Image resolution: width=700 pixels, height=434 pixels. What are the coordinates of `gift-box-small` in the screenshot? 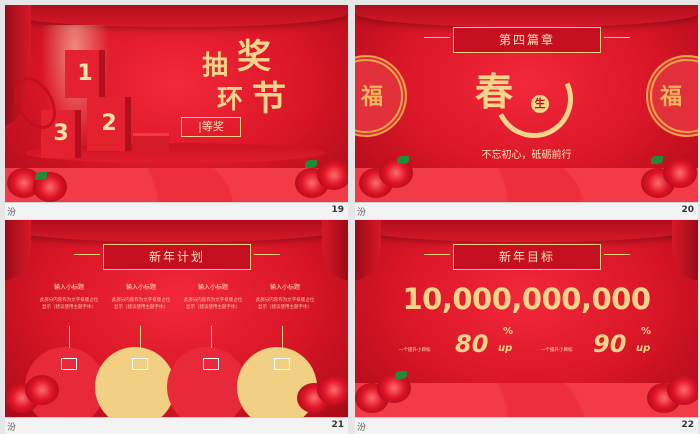 It's located at (151, 143).